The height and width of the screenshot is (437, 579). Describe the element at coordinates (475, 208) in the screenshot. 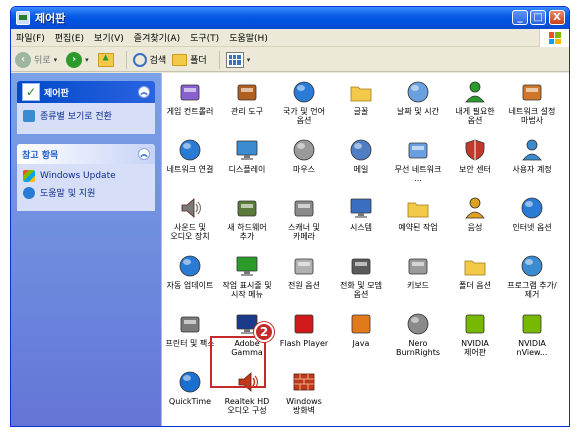

I see `speech-icon` at that location.